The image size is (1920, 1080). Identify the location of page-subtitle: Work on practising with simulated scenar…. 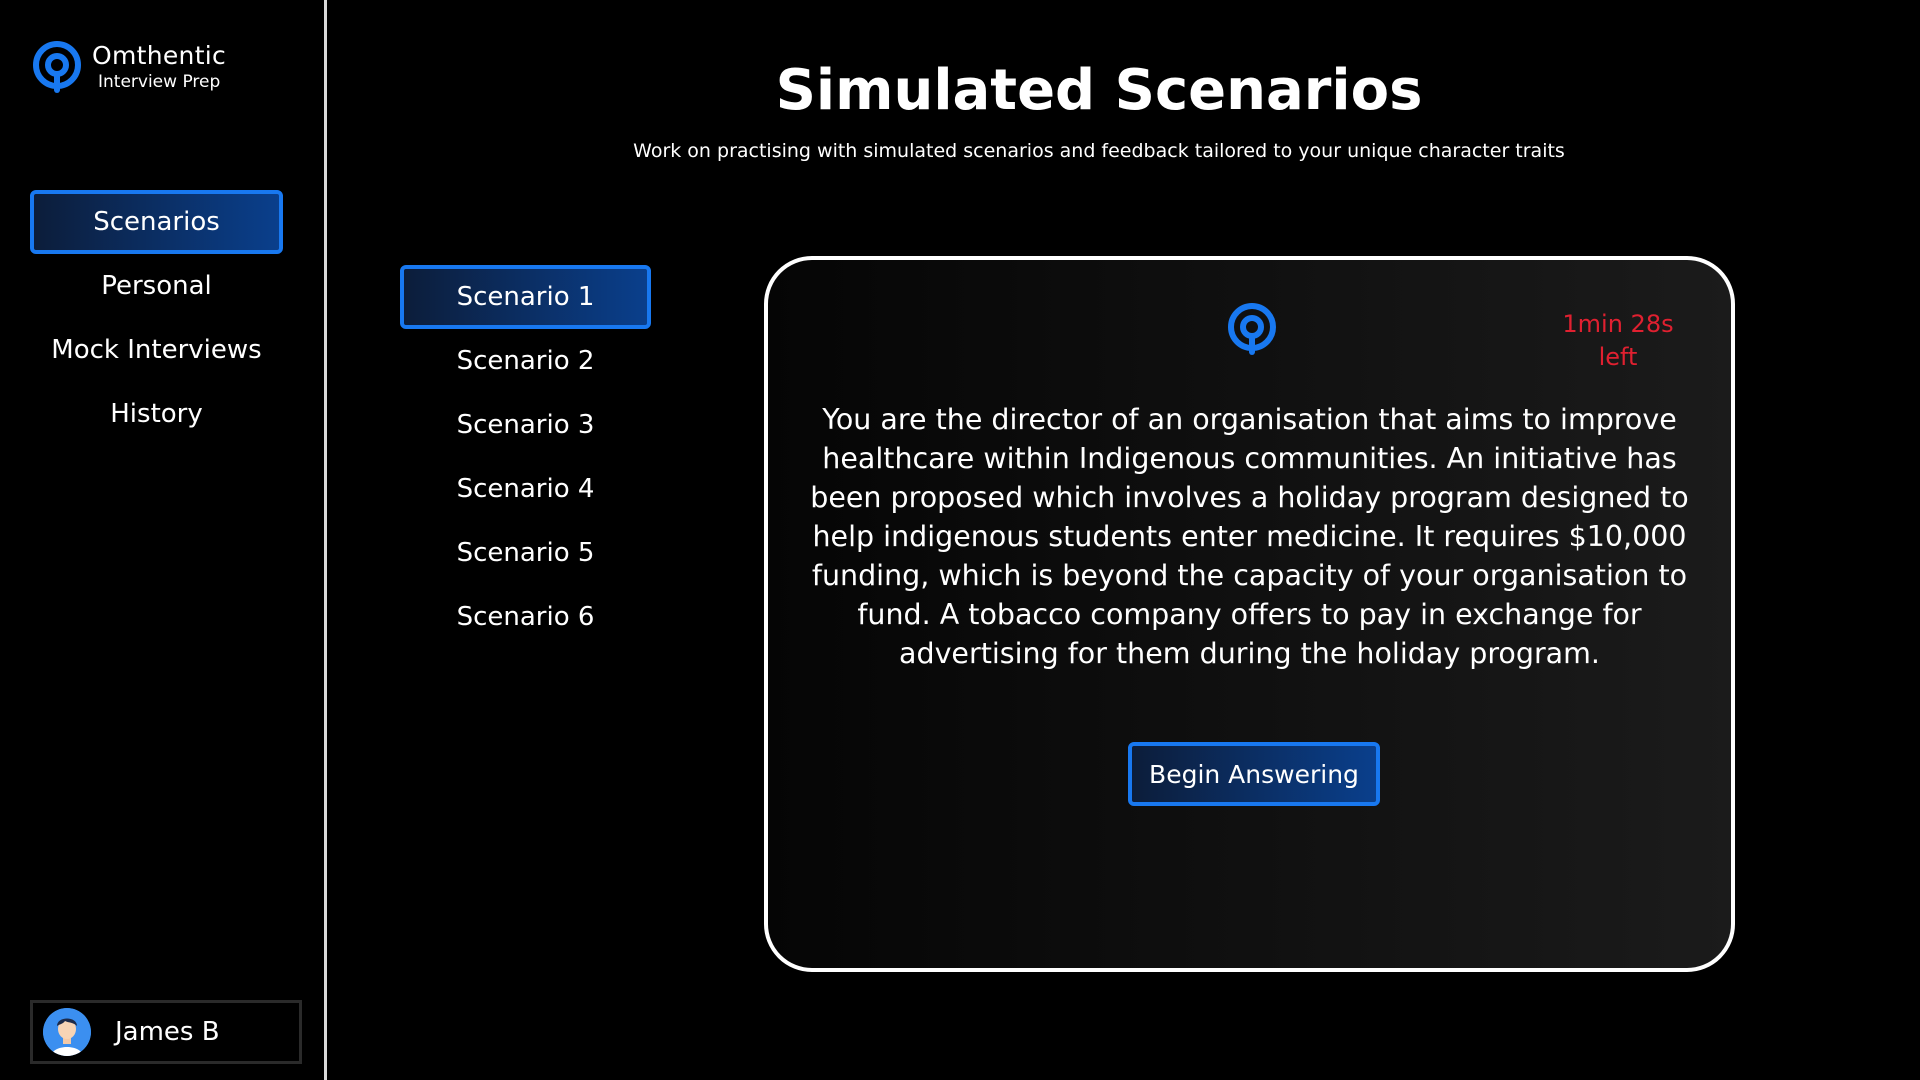
(1099, 151).